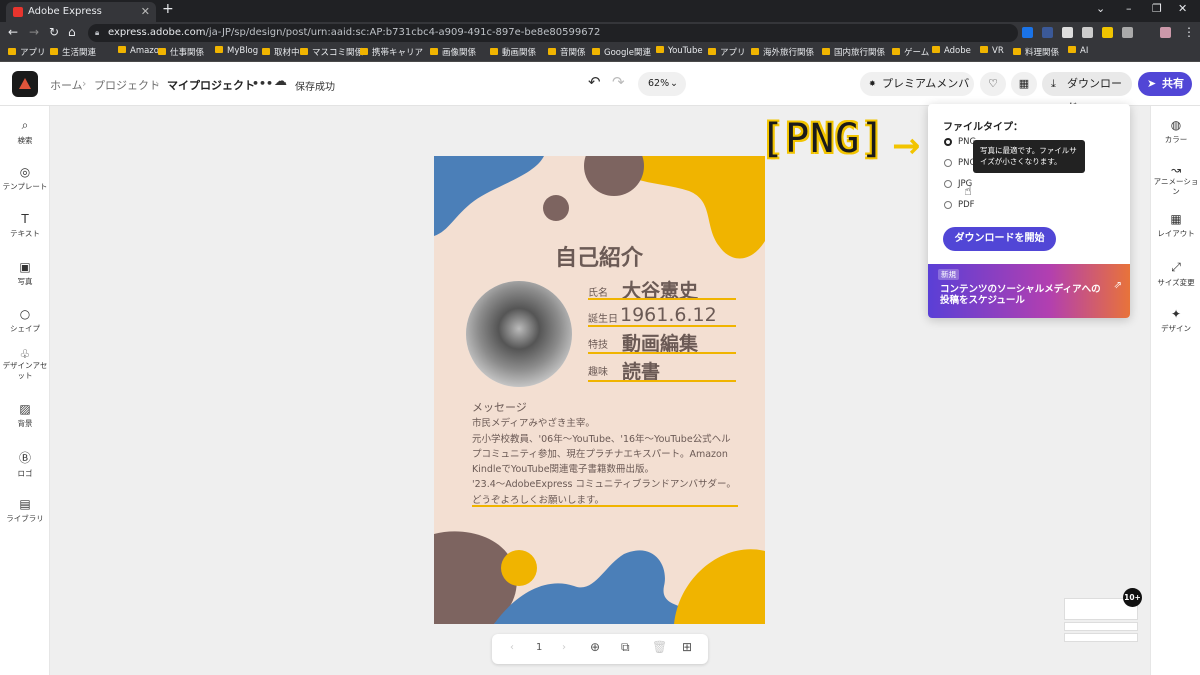 The image size is (1200, 675). I want to click on bookmark-item: 携帯キャリア, so click(391, 52).